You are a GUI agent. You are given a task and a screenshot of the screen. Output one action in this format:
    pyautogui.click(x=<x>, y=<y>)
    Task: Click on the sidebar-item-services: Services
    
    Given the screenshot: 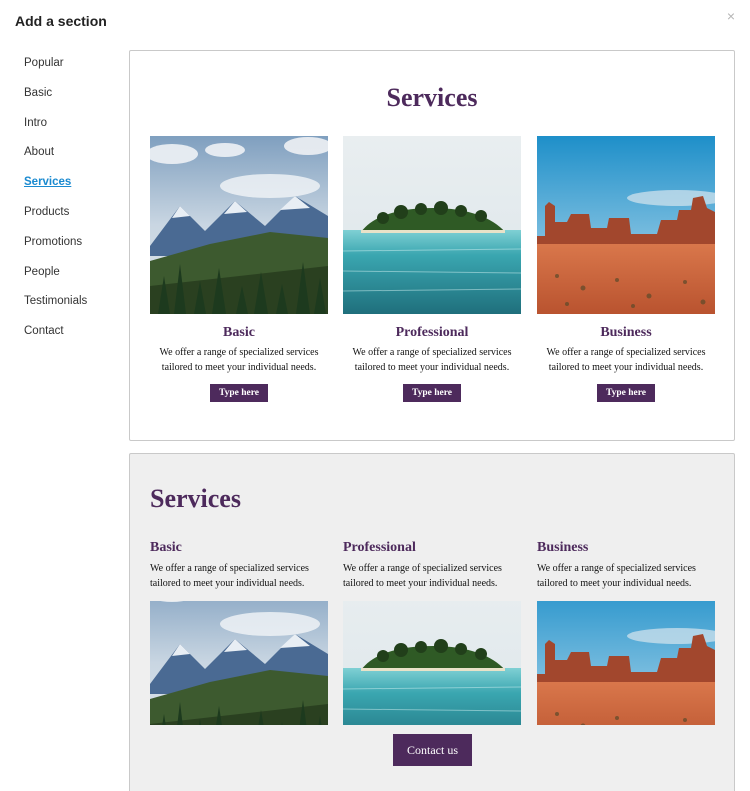 What is the action you would take?
    pyautogui.click(x=71, y=189)
    